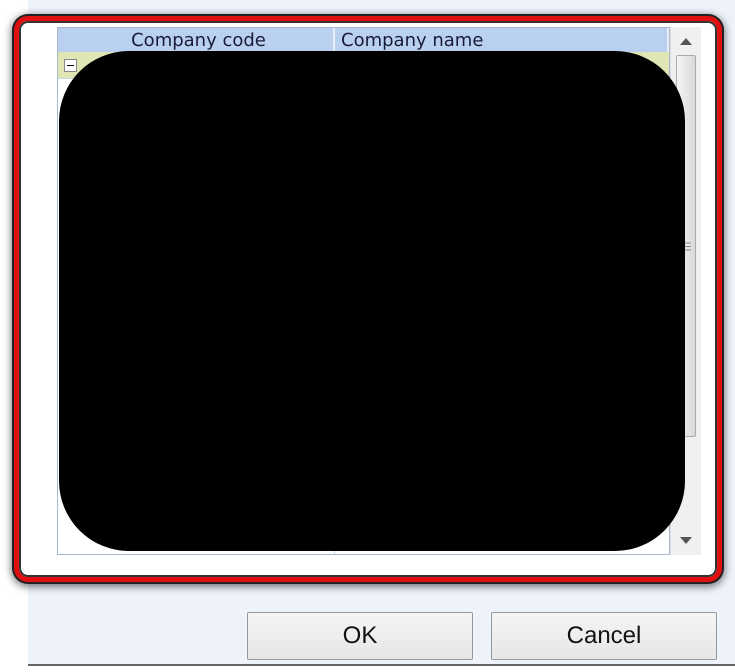 The image size is (735, 672). I want to click on scroll-down-icon, so click(686, 541).